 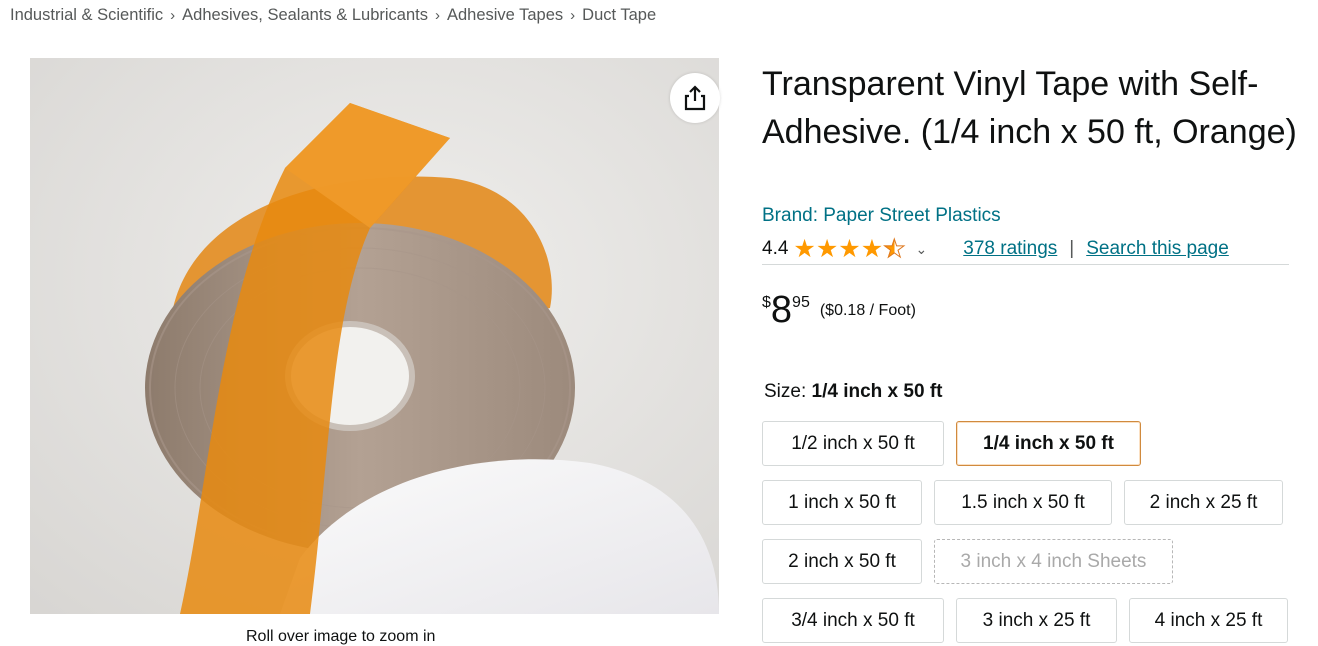 I want to click on breadcrumb-adhesives-sealants: Adhesives, Sealants & Lubricants, so click(x=305, y=15).